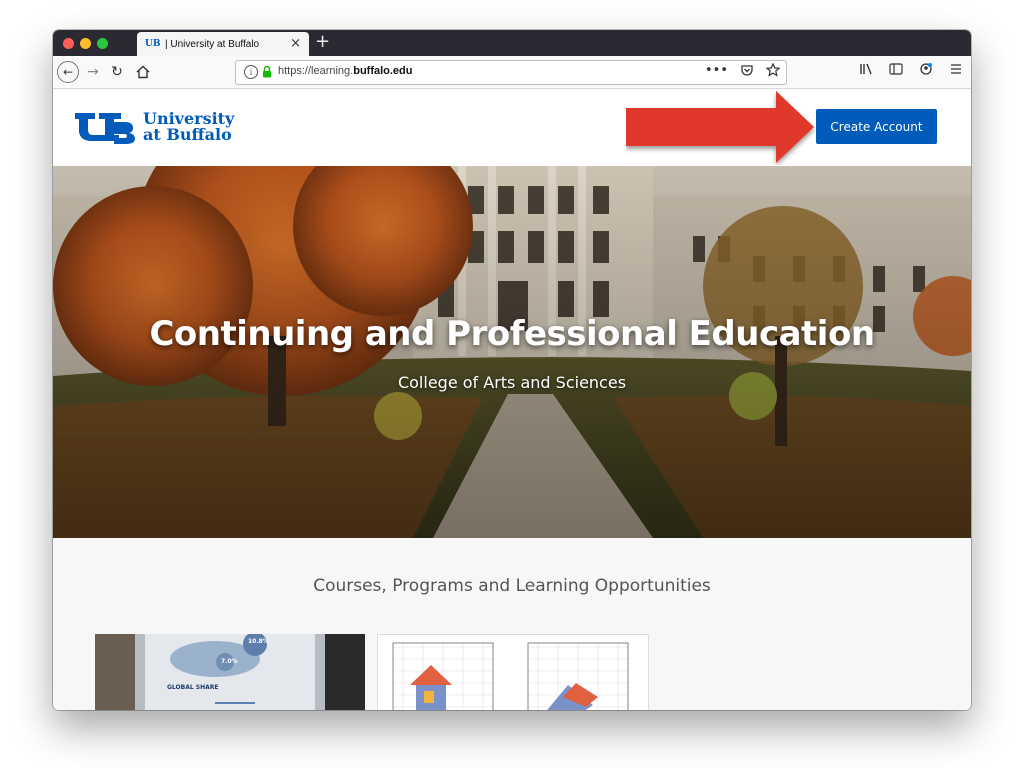  I want to click on url-text: https://learning.buffalo.edu, so click(345, 71).